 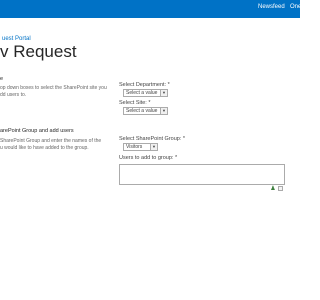 I want to click on section-site-title: e, so click(x=2, y=79).